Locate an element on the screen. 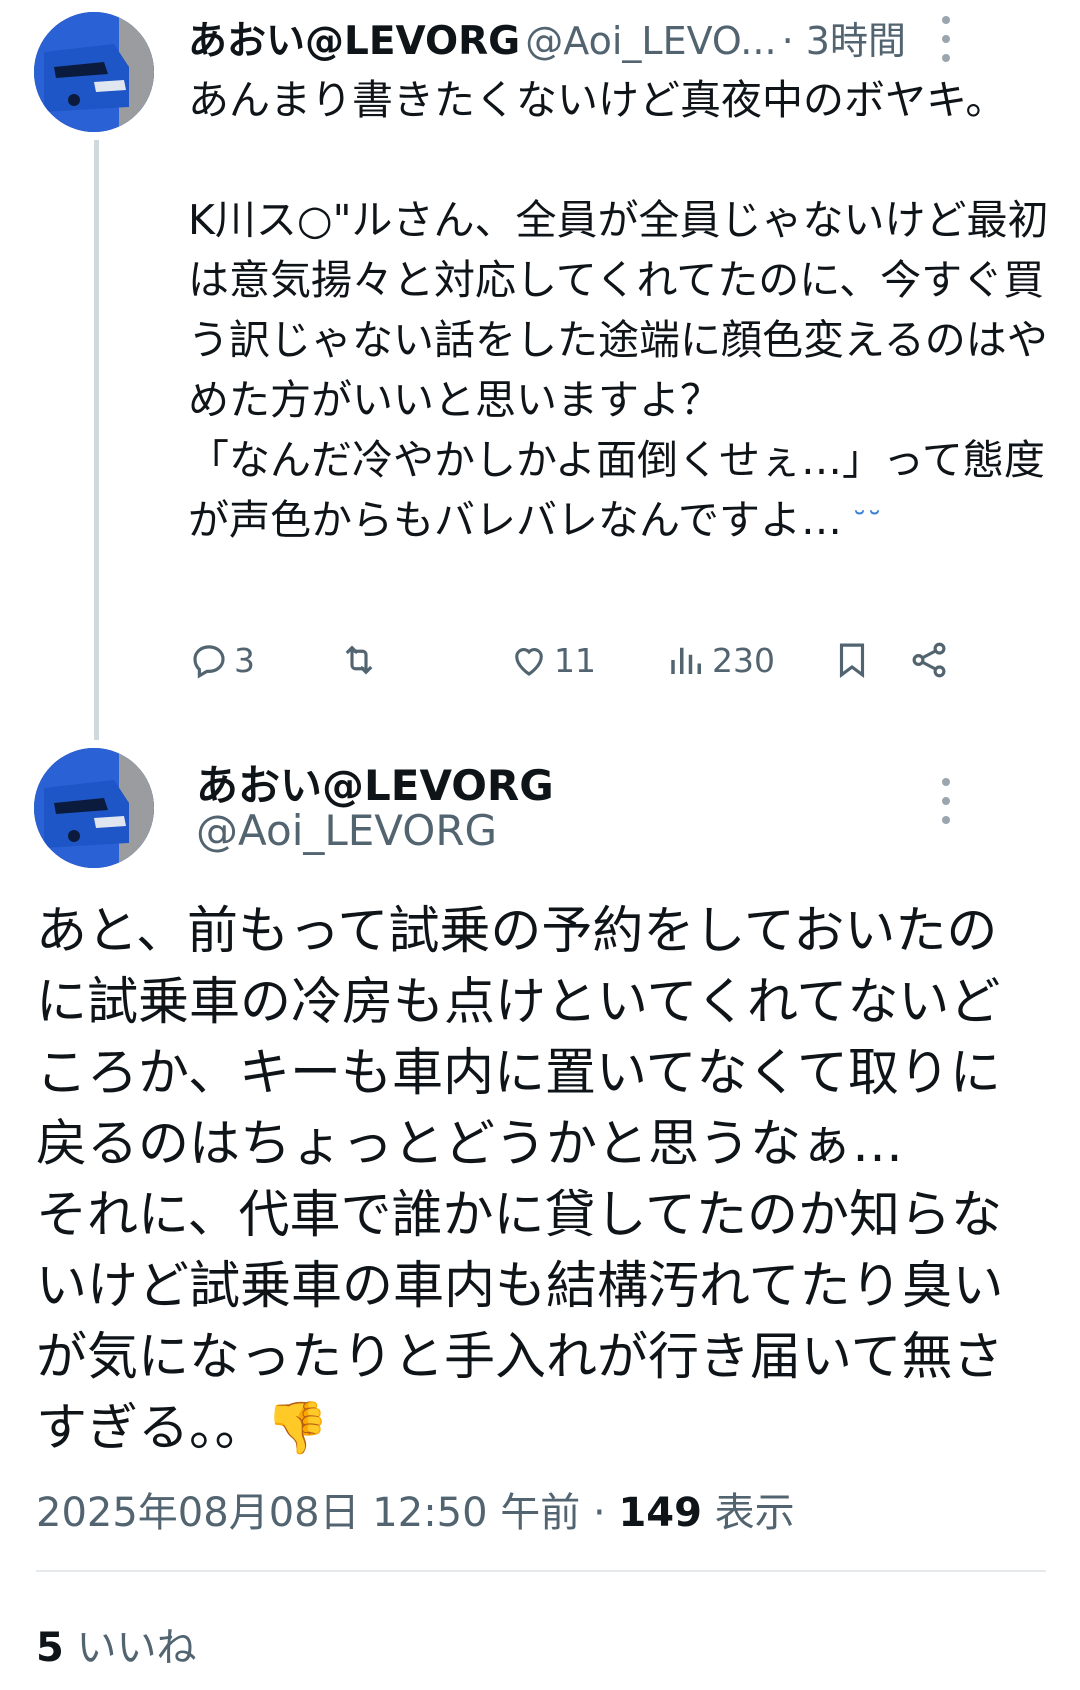  reply-button: 3 is located at coordinates (221, 660).